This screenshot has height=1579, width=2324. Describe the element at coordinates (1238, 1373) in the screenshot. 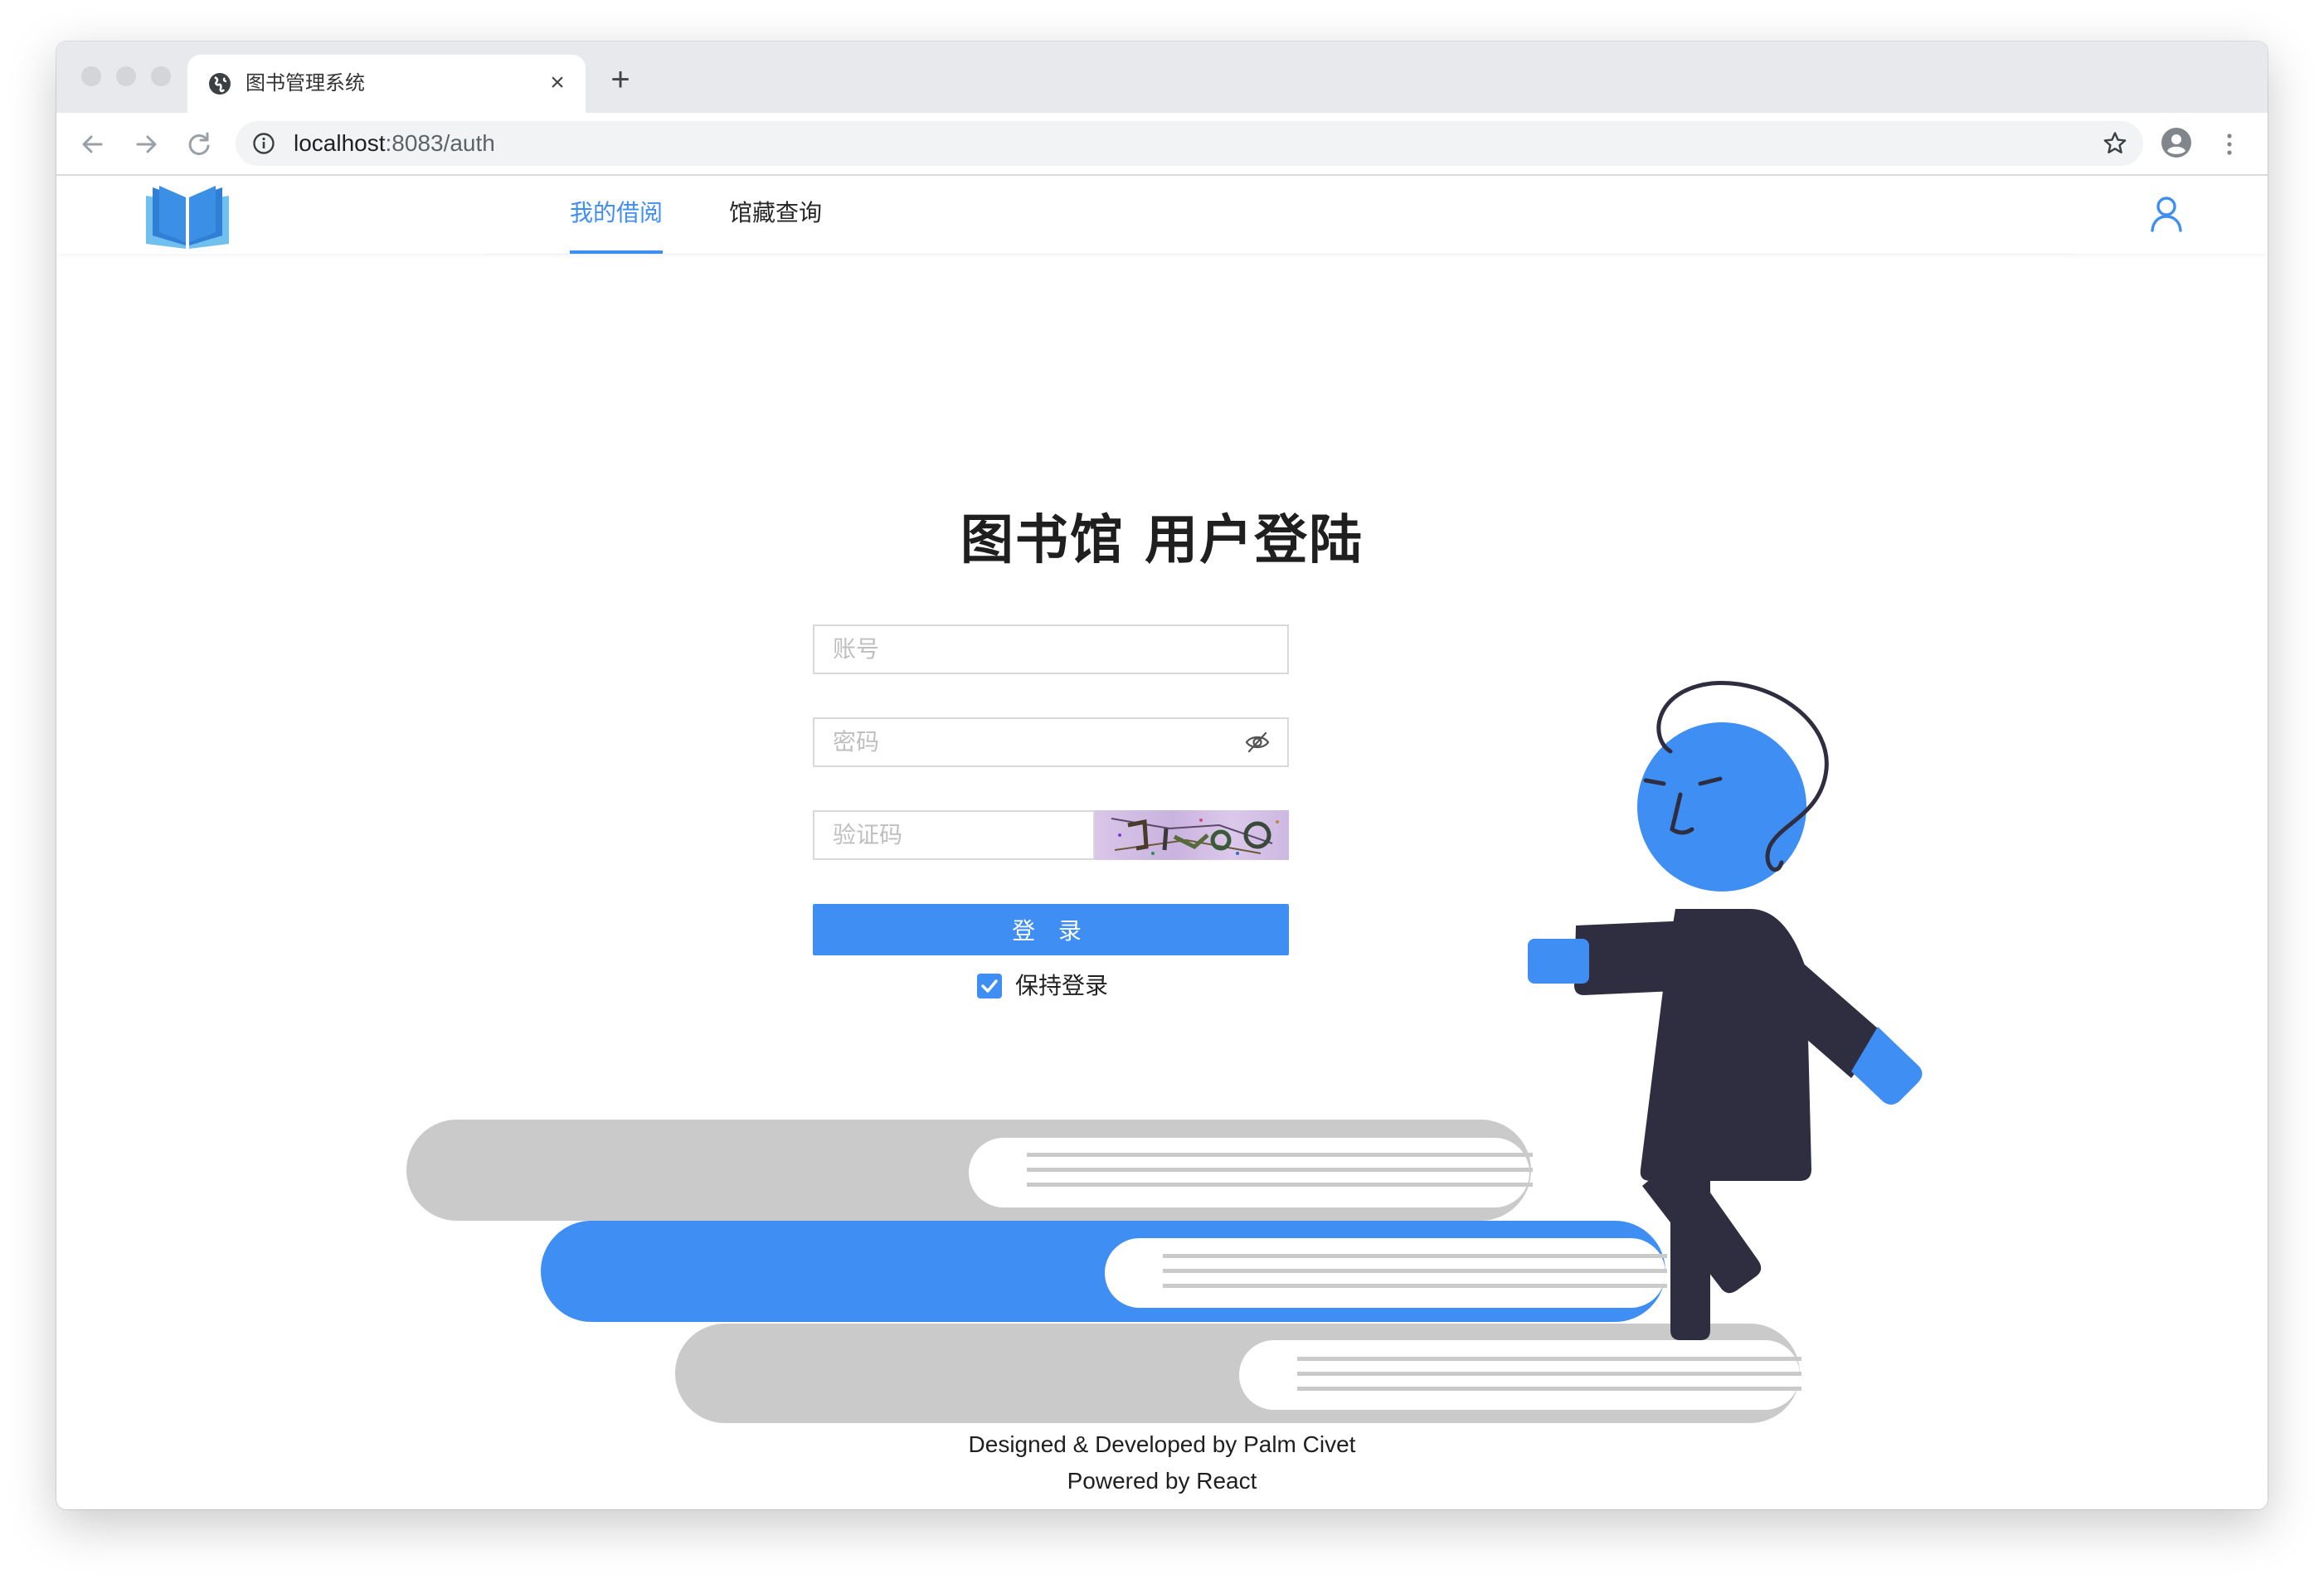

I see `book-bottom` at that location.